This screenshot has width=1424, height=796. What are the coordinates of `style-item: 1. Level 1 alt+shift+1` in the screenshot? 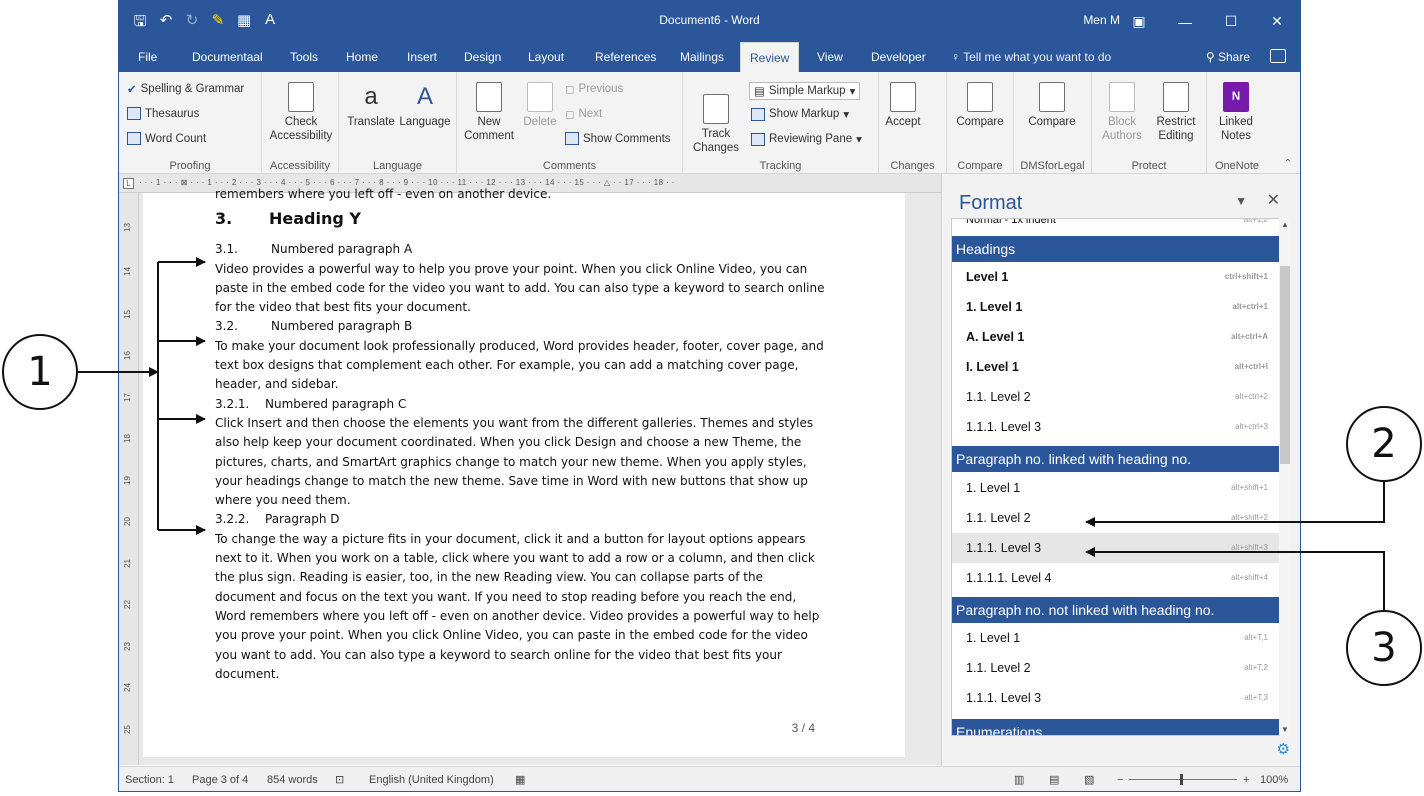 It's located at (1116, 488).